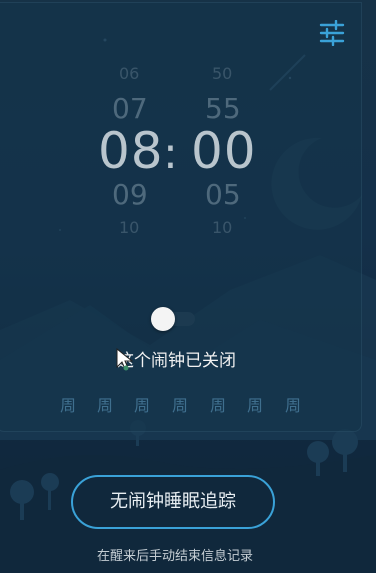 Image resolution: width=376 pixels, height=573 pixels. I want to click on hour-far-above: 06, so click(129, 73).